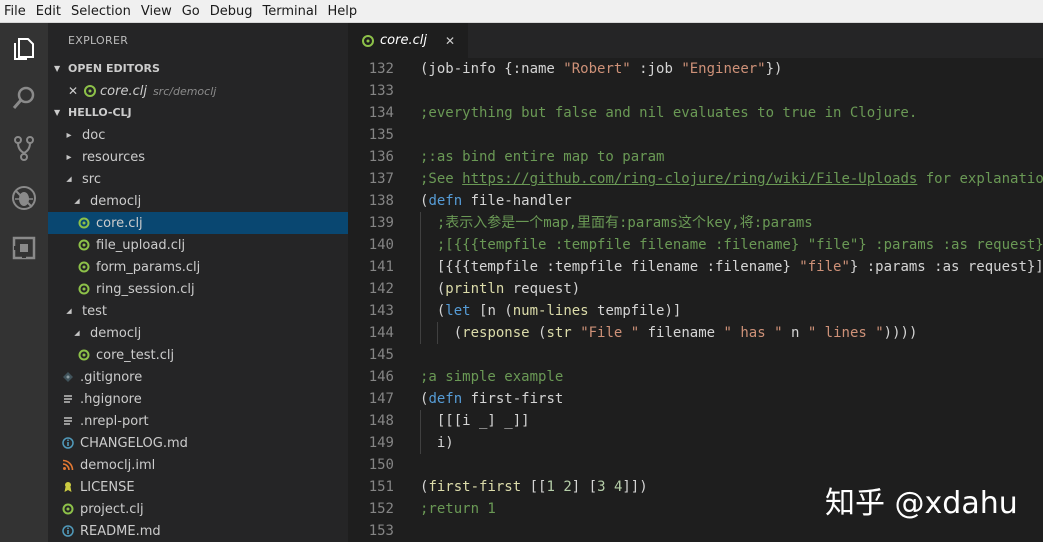 The width and height of the screenshot is (1043, 542). I want to click on tree-folder: ▸ doc, so click(198, 135).